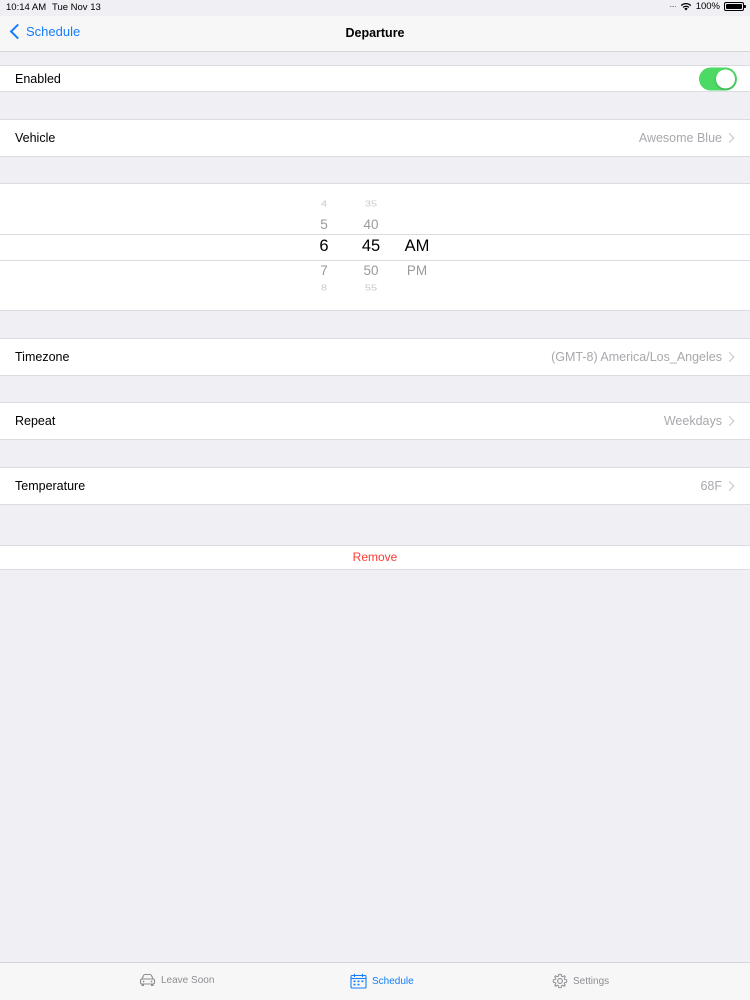  I want to click on minute-option: 40, so click(371, 224).